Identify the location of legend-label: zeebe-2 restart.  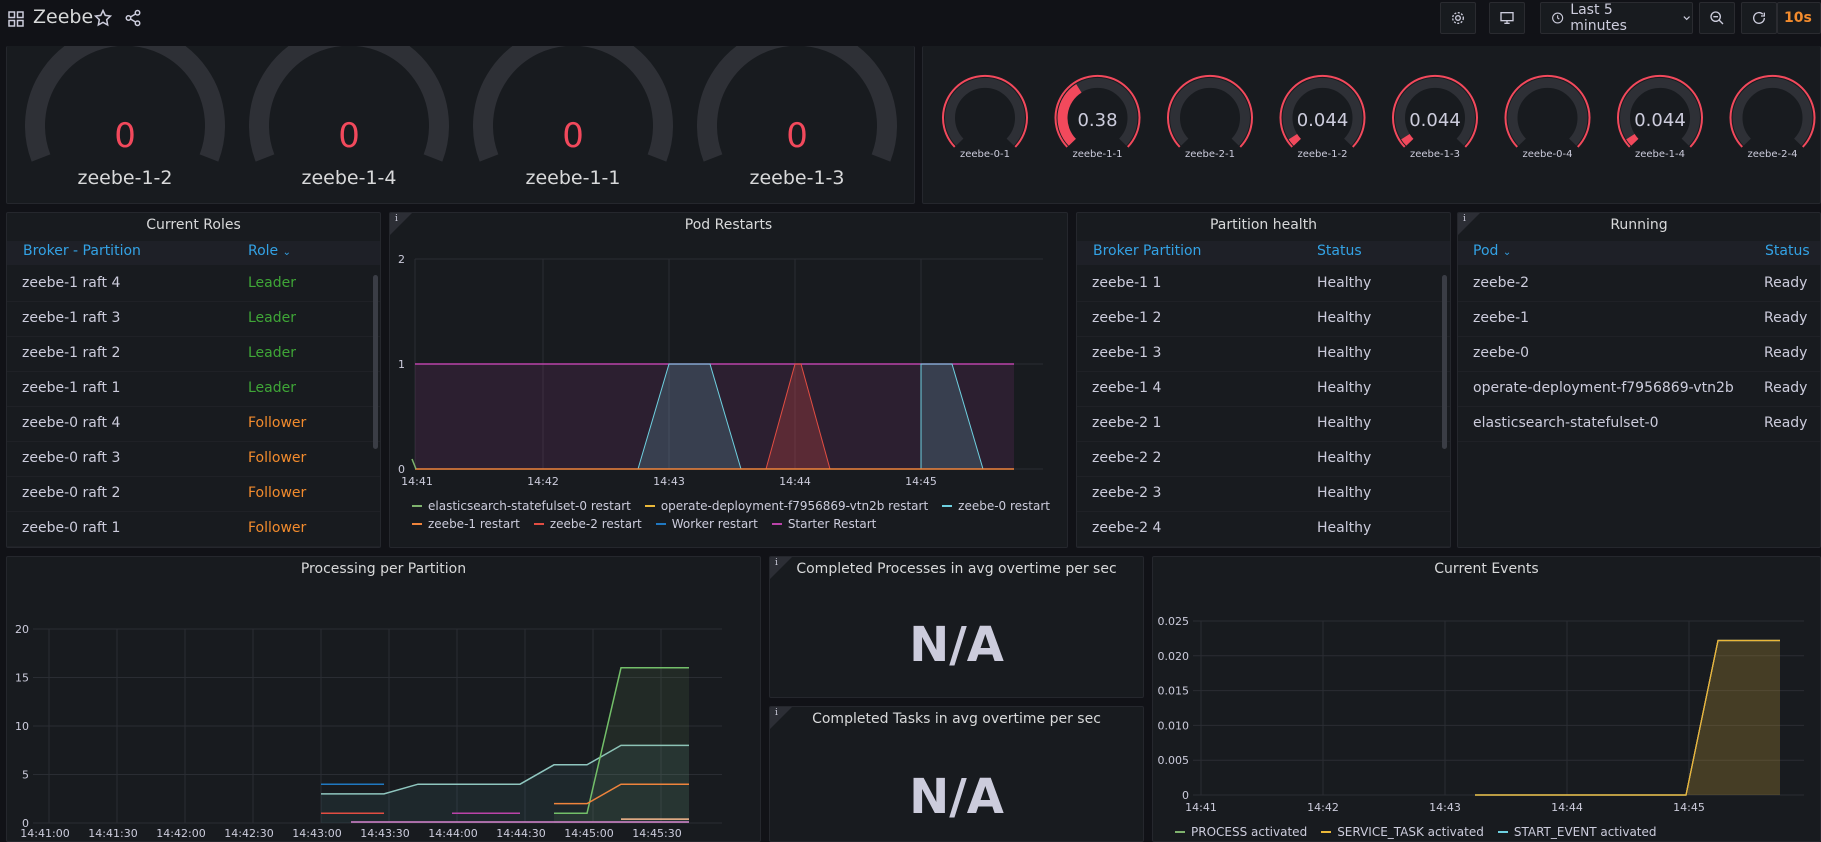
(595, 524).